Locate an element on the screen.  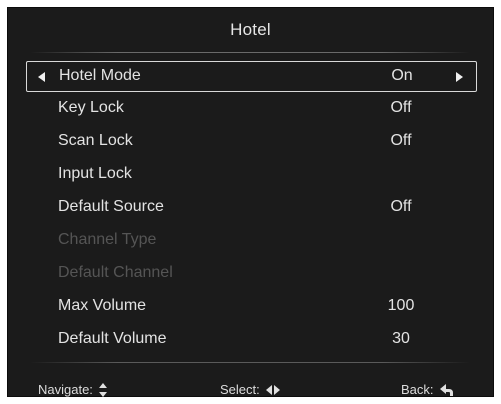
select-hint: Select: is located at coordinates (250, 389).